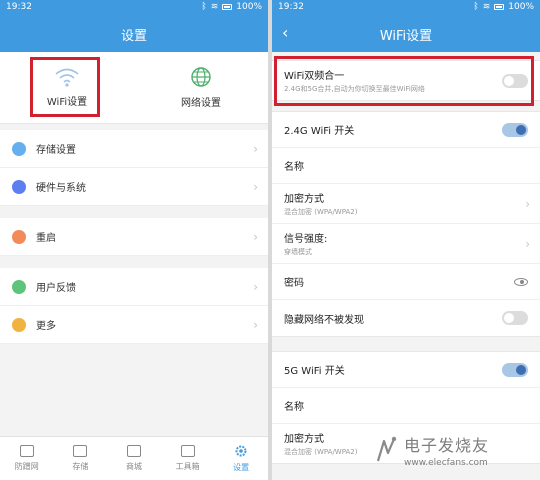 The image size is (540, 480). I want to click on band-24-switch-row: 2.4G WiFi 开关, so click(406, 130).